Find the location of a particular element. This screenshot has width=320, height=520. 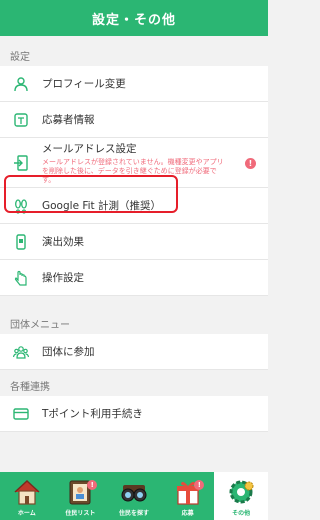

menu-item-label: Google Fit 計測（推奨） is located at coordinates (102, 206).